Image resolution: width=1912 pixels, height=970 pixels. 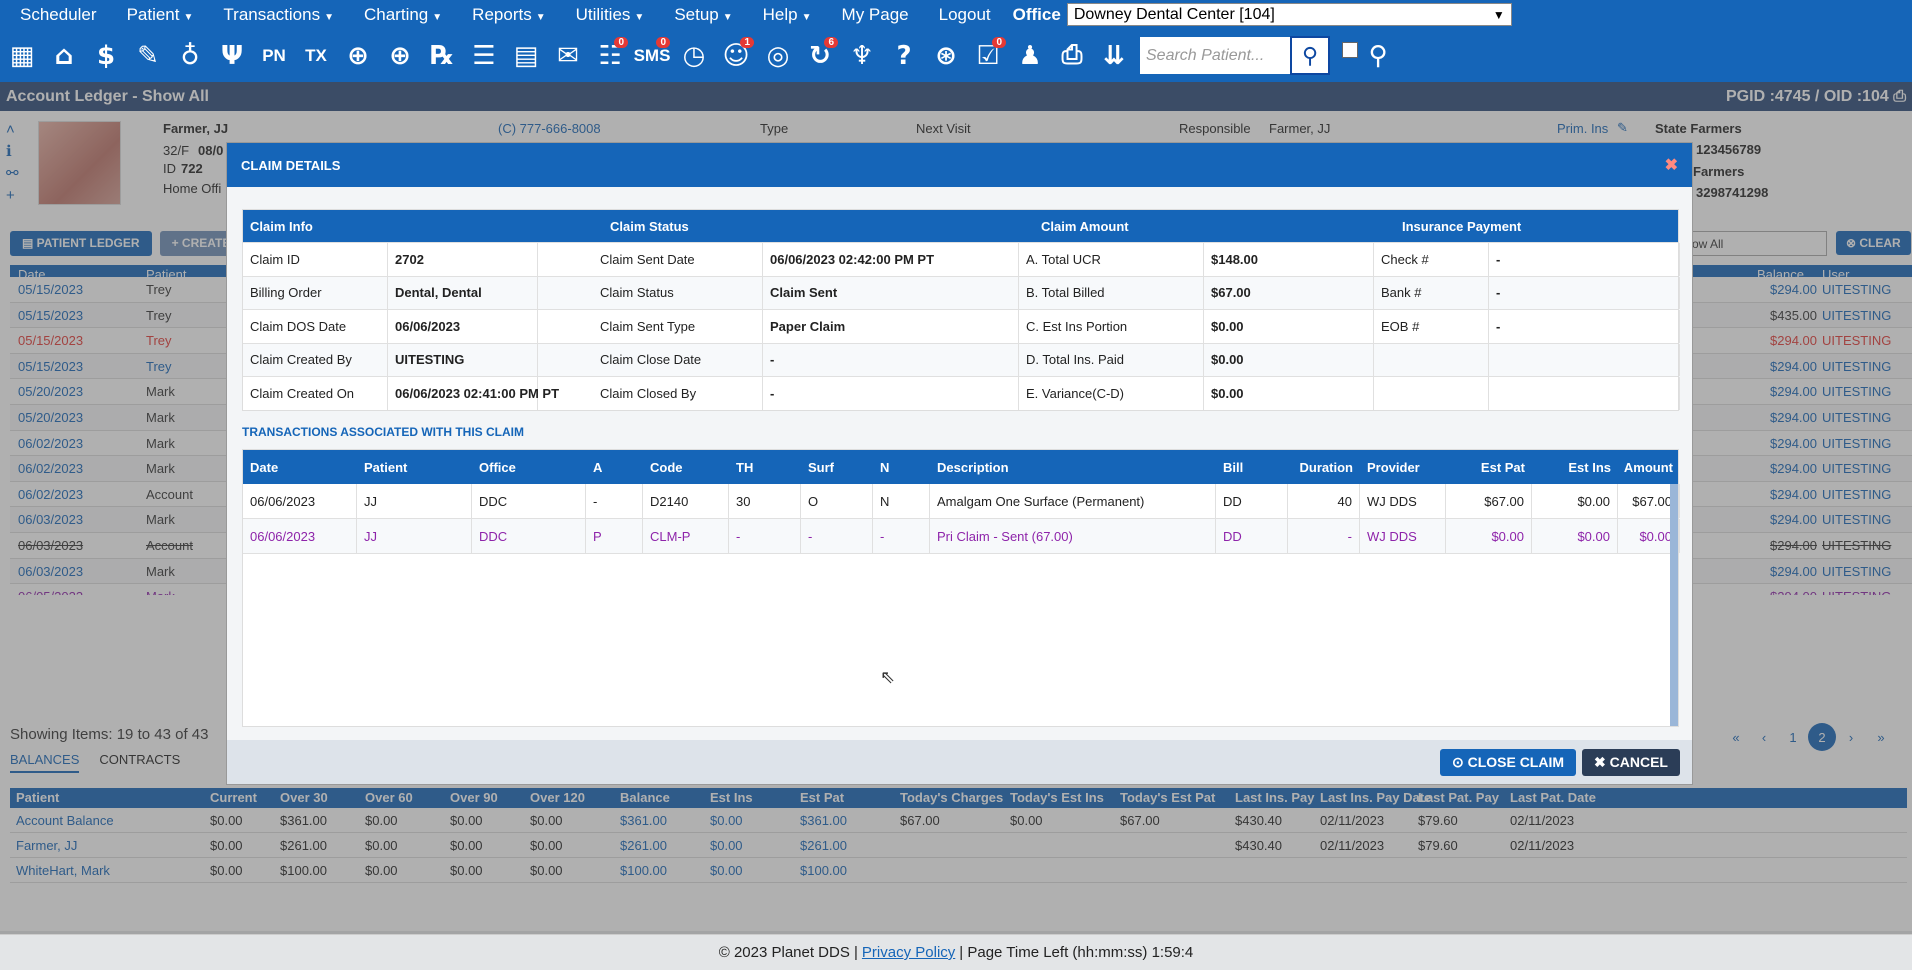 What do you see at coordinates (400, 56) in the screenshot?
I see `add-family-icon: ⊕` at bounding box center [400, 56].